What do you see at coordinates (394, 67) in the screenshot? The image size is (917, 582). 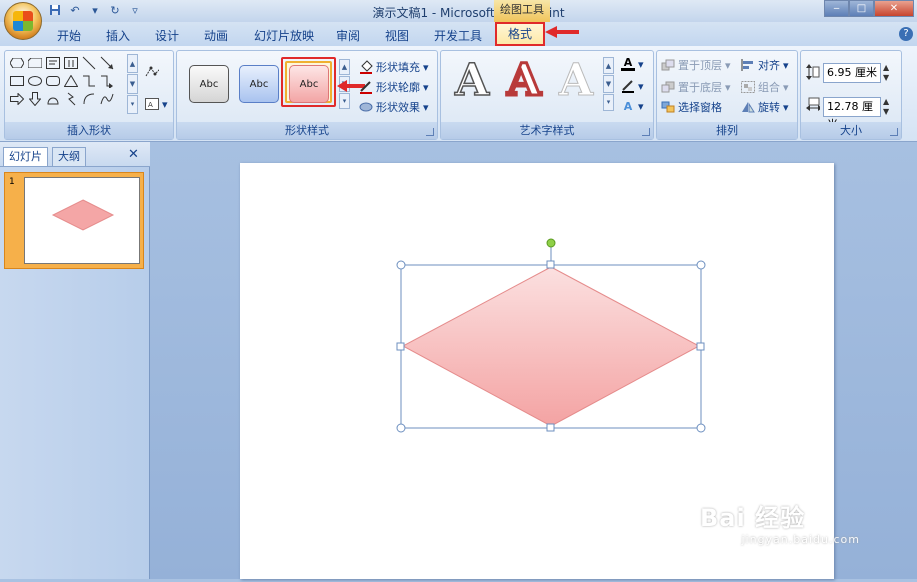 I see `shape-fill-button: 形状填充 ▾` at bounding box center [394, 67].